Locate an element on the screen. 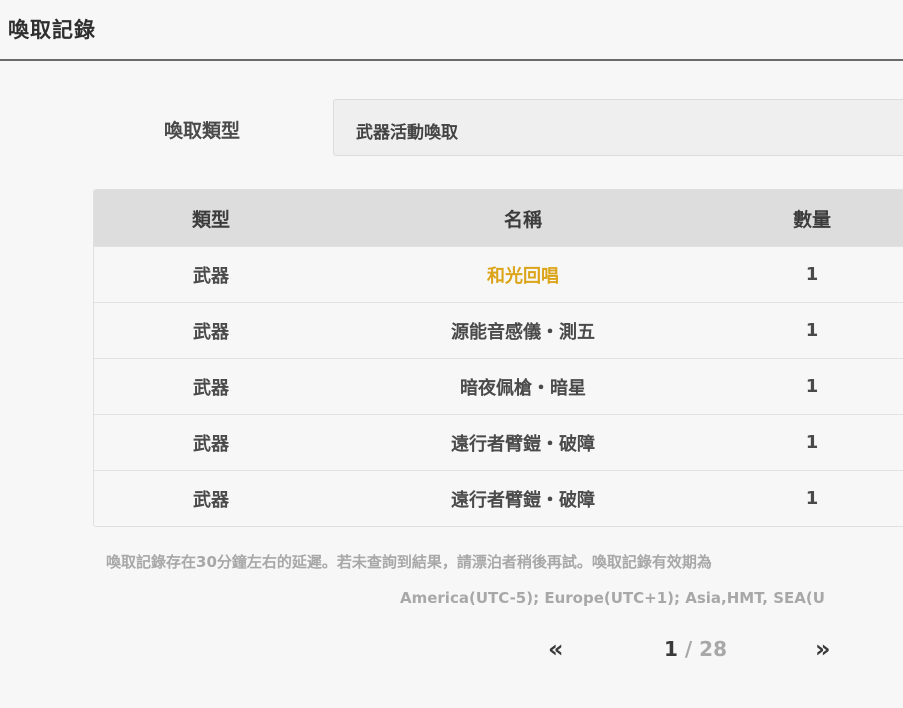 This screenshot has height=708, width=903. row-name: 和光回唱 is located at coordinates (523, 276).